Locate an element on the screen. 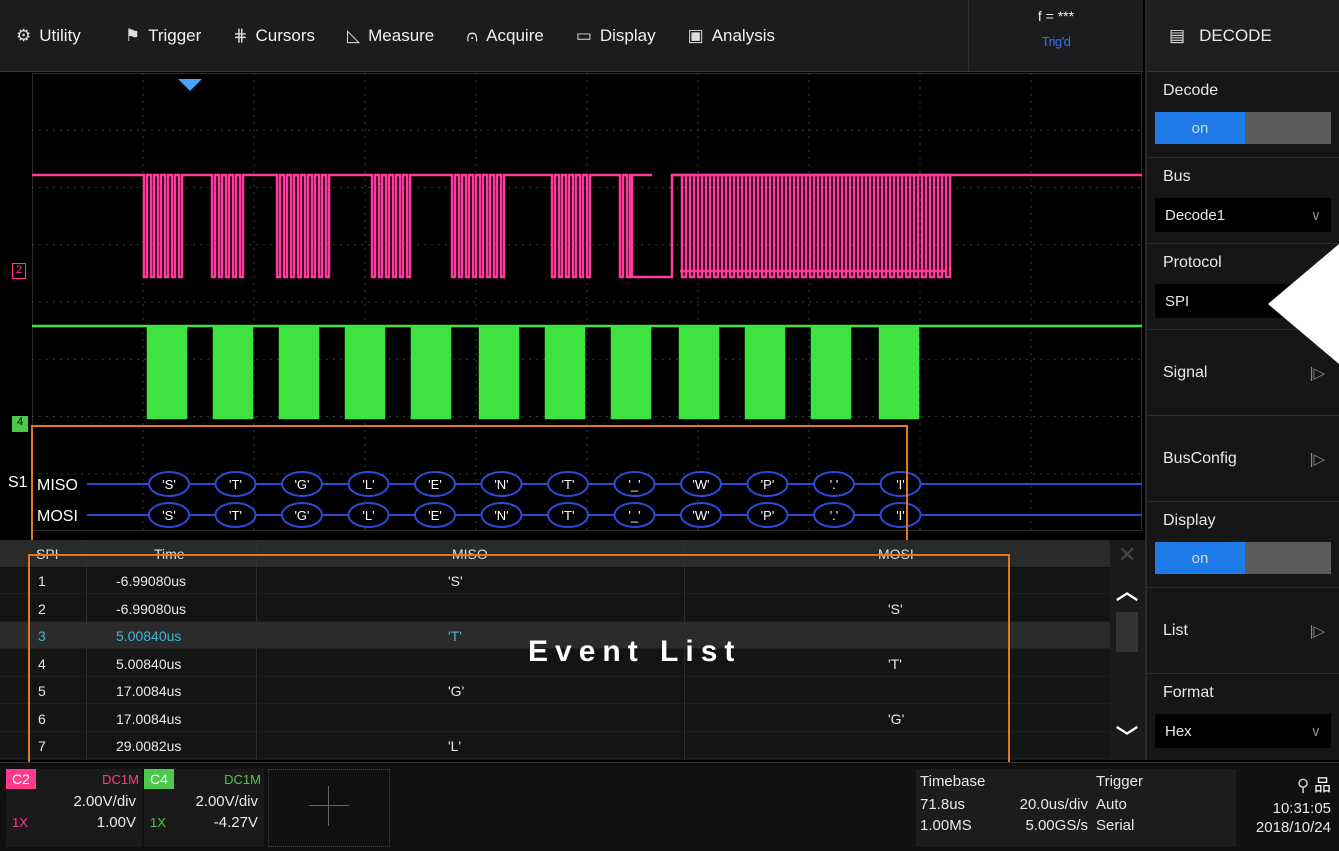  trigger-state: Trig'd is located at coordinates (1056, 41).